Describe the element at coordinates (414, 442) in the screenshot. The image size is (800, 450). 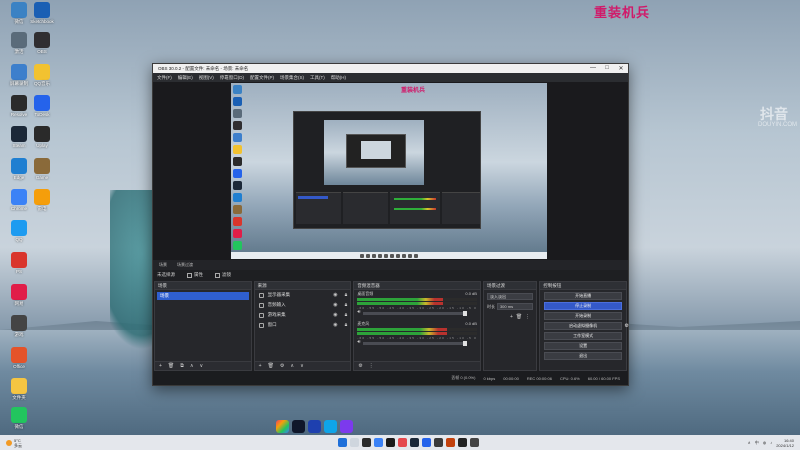
I see `steam-icon` at that location.